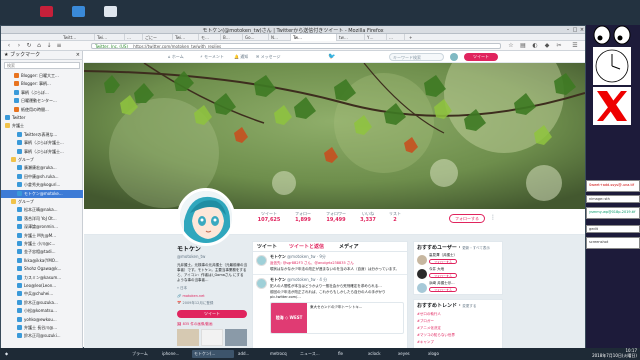  Describe the element at coordinates (511, 46) in the screenshot. I see `bookmark-star-icon: ☆` at that location.